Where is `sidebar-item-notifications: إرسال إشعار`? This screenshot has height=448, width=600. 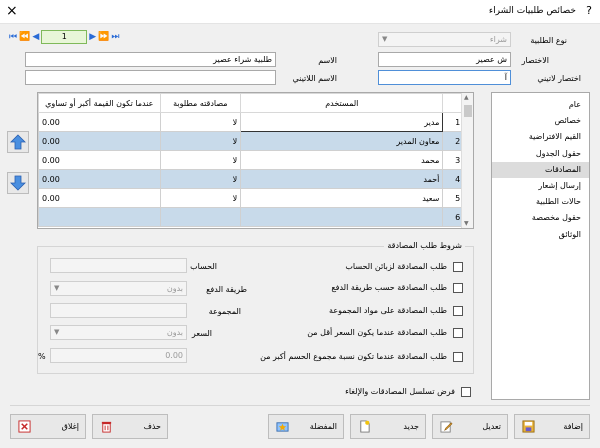 sidebar-item-notifications: إرسال إشعار is located at coordinates (540, 186).